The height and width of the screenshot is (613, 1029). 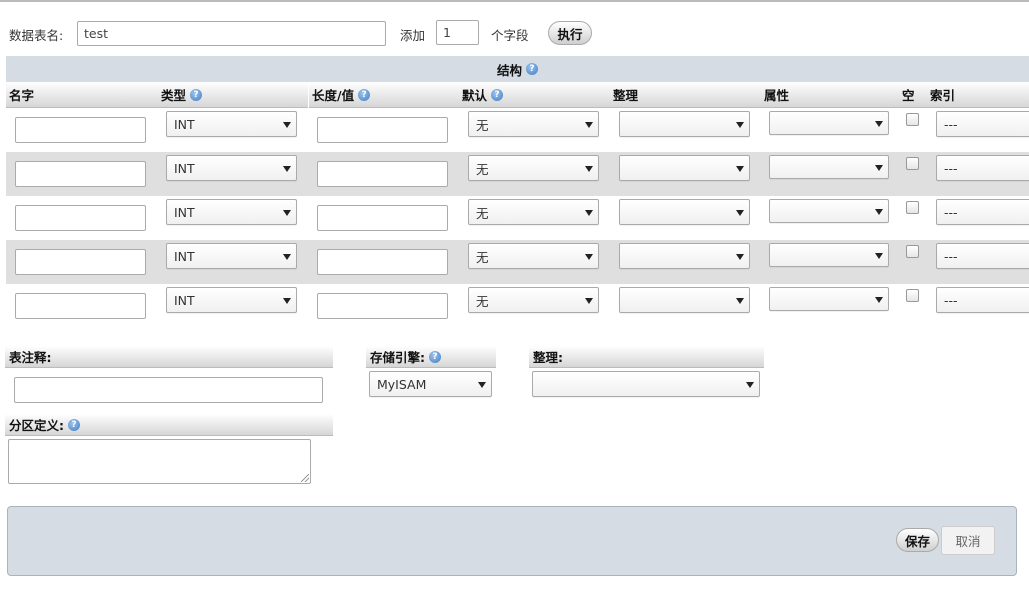 What do you see at coordinates (626, 95) in the screenshot?
I see `column-header-collation-label: 整理` at bounding box center [626, 95].